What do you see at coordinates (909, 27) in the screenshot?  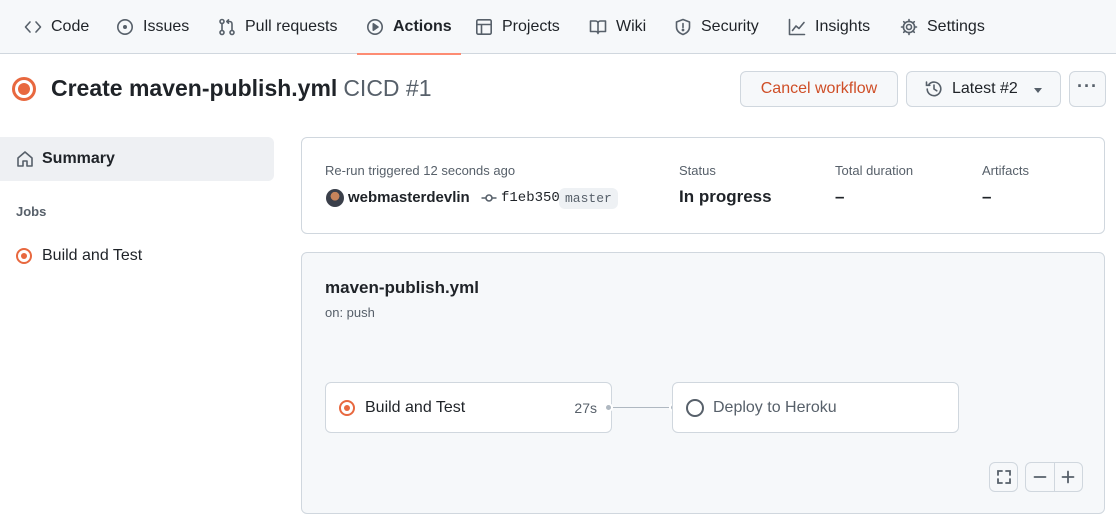 I see `gear-icon` at bounding box center [909, 27].